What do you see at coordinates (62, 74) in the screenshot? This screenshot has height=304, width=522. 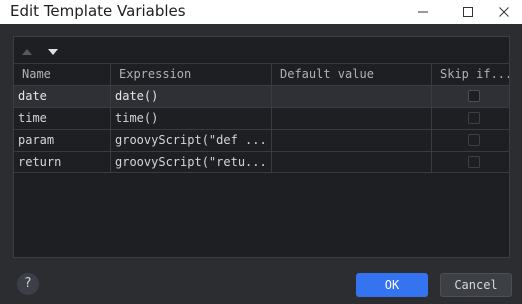 I see `column-header-name: Name` at bounding box center [62, 74].